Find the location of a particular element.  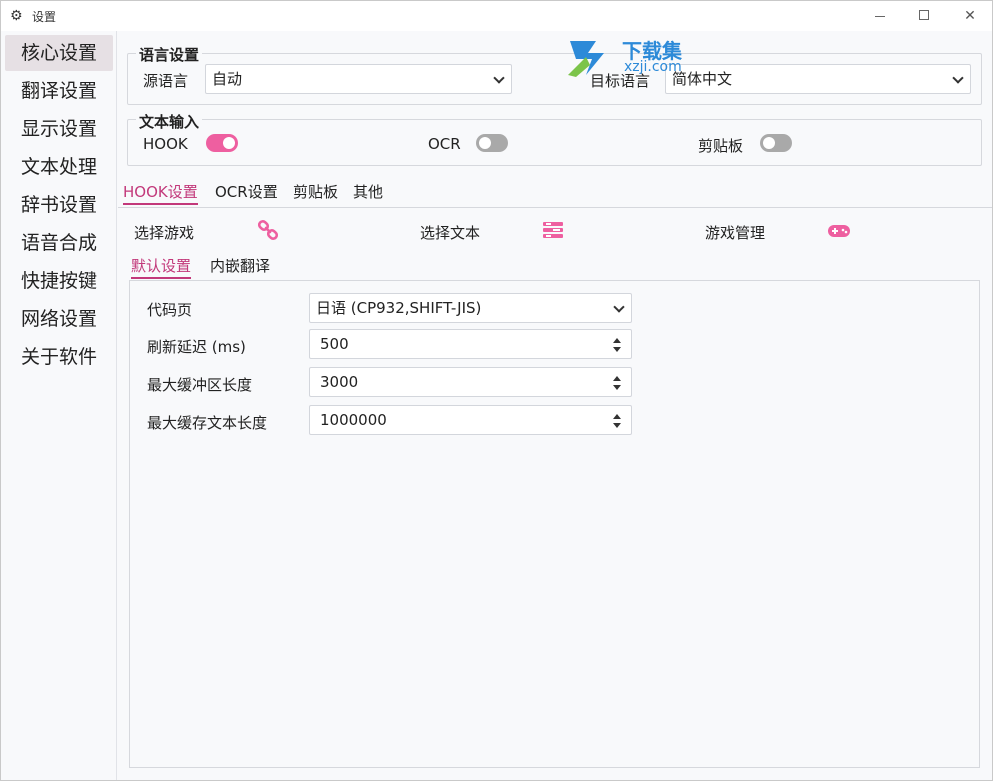

source-language-label: 源语言 is located at coordinates (166, 81).